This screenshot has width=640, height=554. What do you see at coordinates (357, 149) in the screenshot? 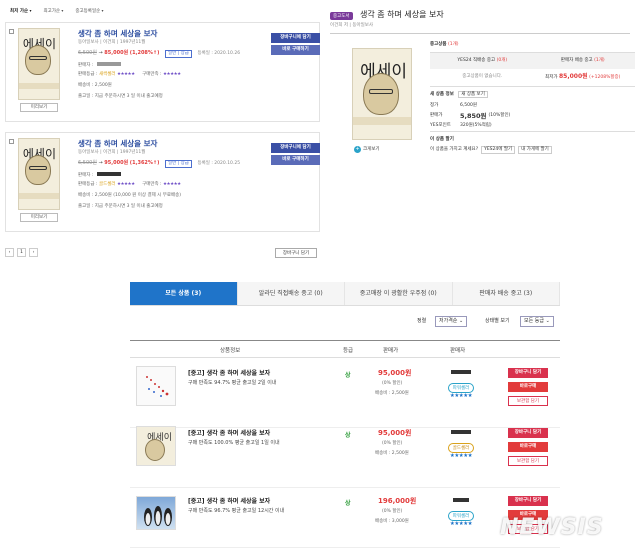
I see `zoom-icon: +` at bounding box center [357, 149].